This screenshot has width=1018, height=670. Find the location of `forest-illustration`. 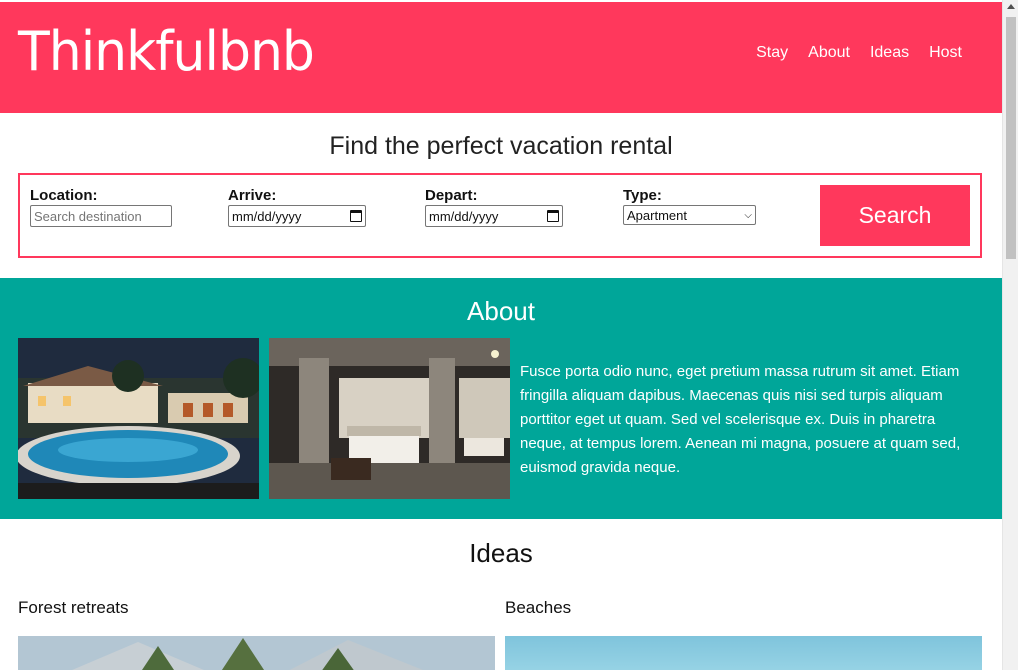

forest-illustration is located at coordinates (256, 653).